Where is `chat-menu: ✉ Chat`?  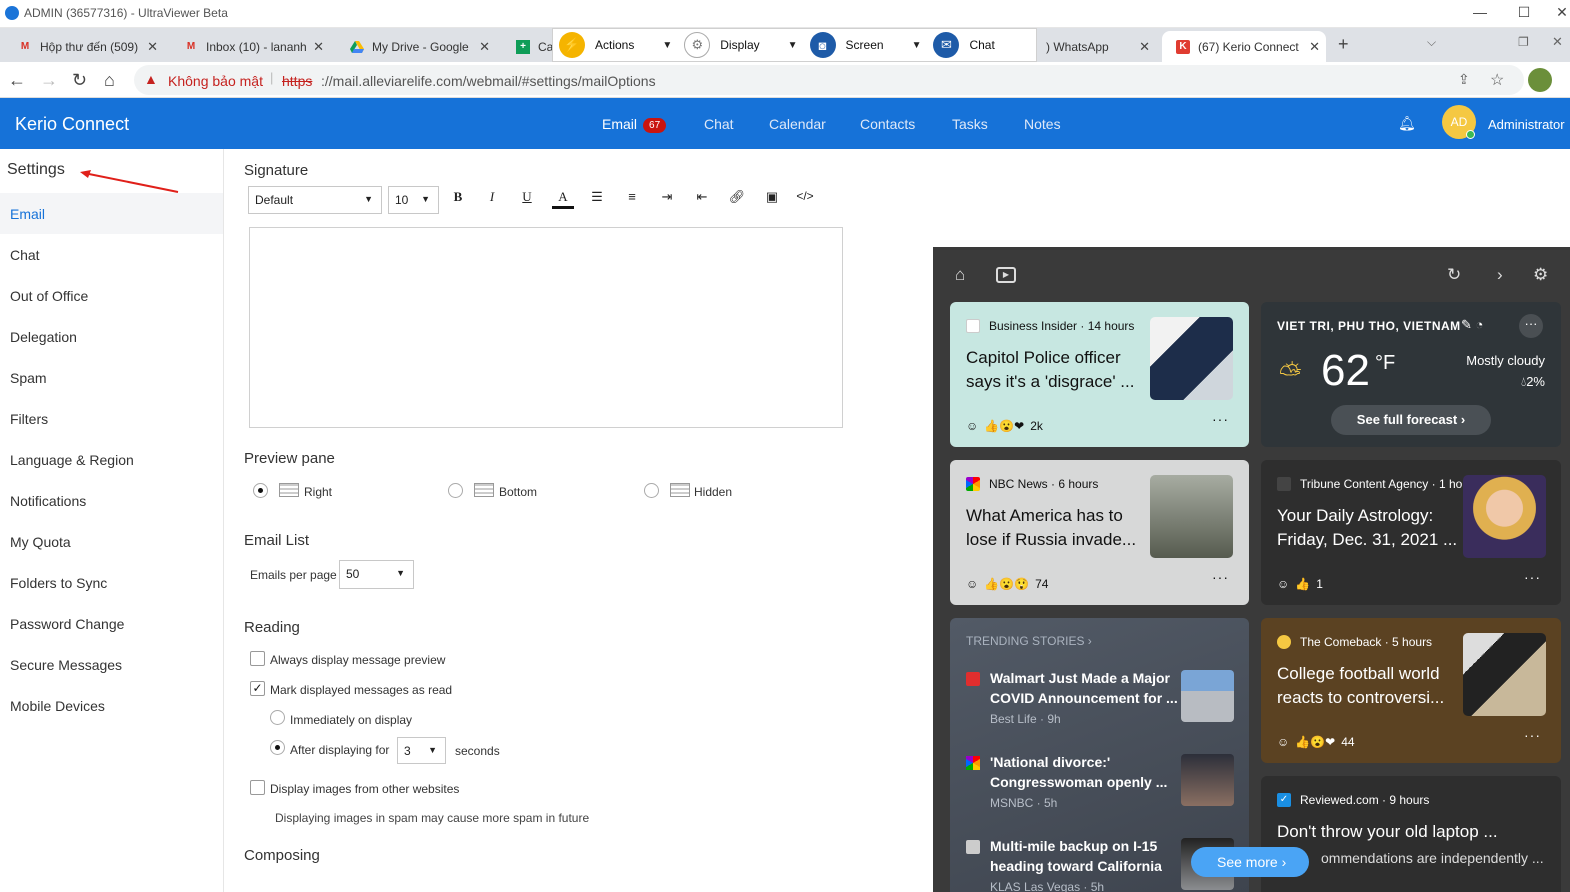 chat-menu: ✉ Chat is located at coordinates (963, 45).